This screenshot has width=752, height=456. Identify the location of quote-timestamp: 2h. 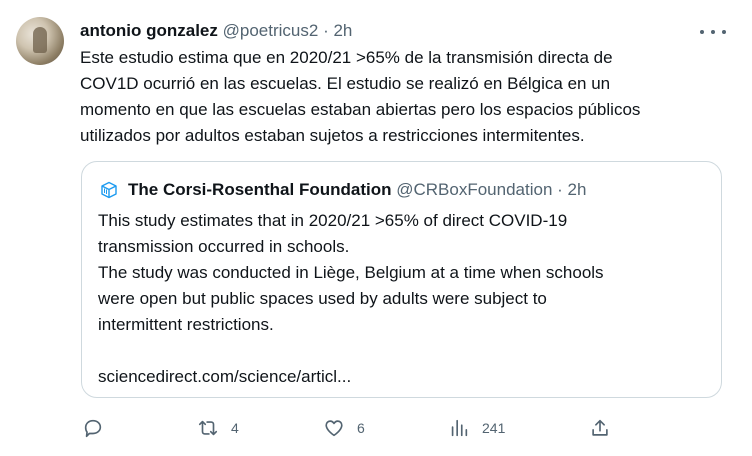
(577, 190).